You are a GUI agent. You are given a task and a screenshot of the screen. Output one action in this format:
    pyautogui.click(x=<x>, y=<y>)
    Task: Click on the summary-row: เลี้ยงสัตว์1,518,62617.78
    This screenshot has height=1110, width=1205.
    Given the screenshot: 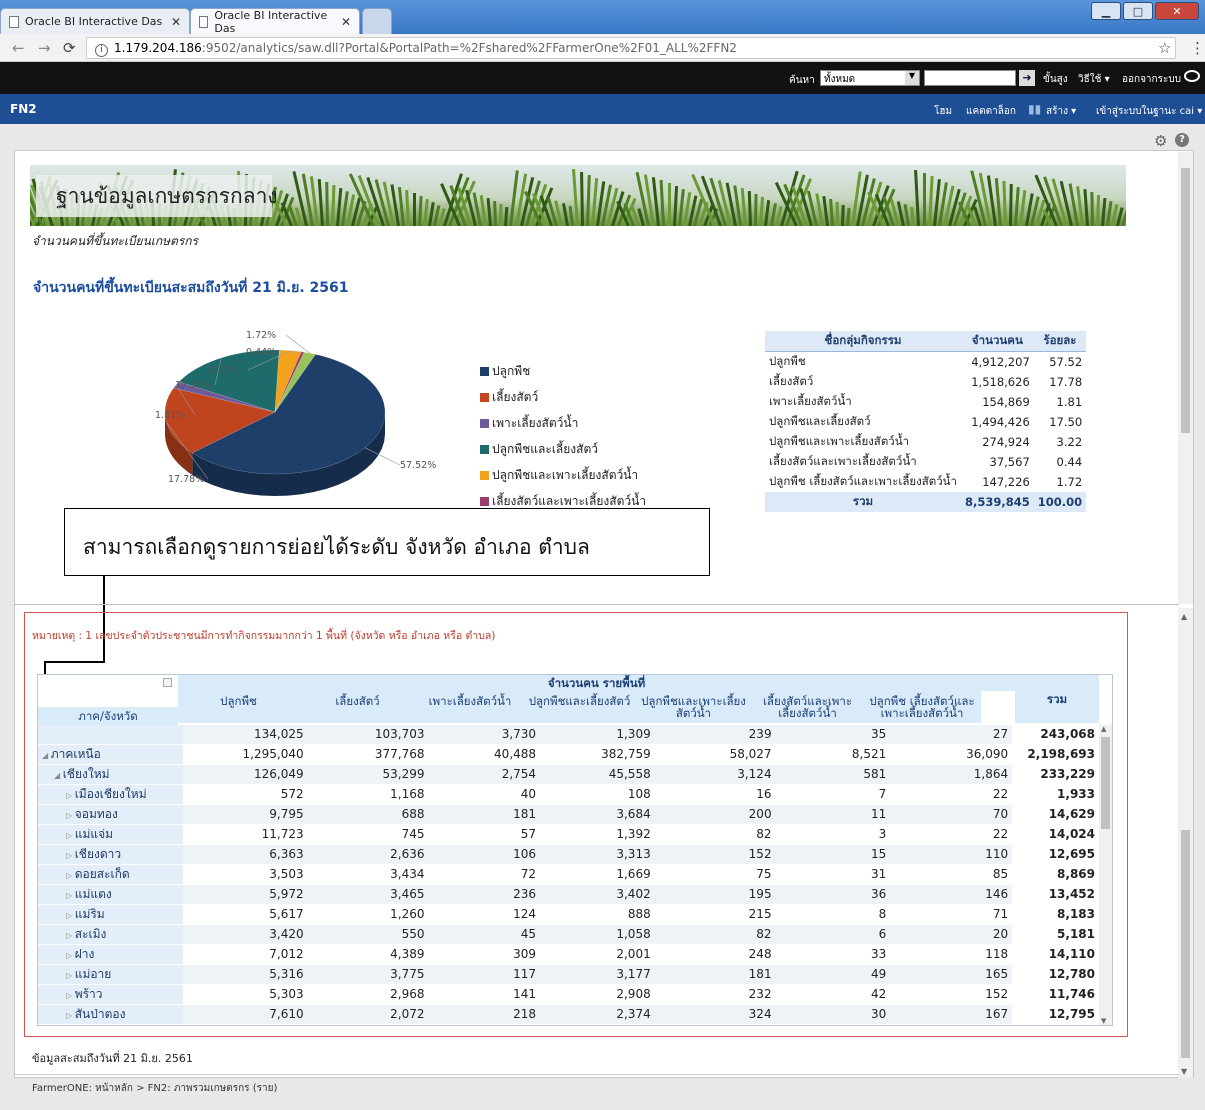 What is the action you would take?
    pyautogui.click(x=925, y=382)
    